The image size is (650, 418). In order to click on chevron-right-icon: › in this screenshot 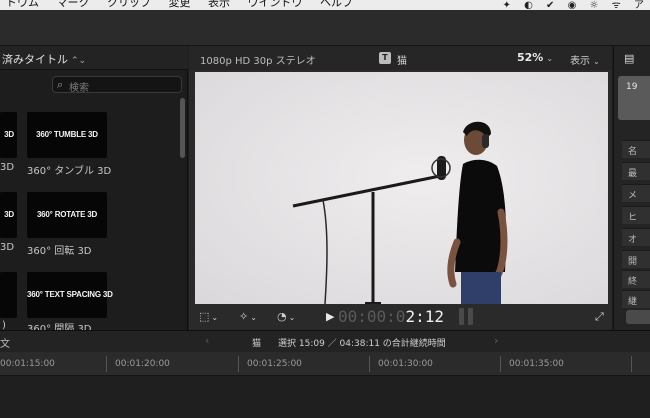, I will do `click(496, 340)`.